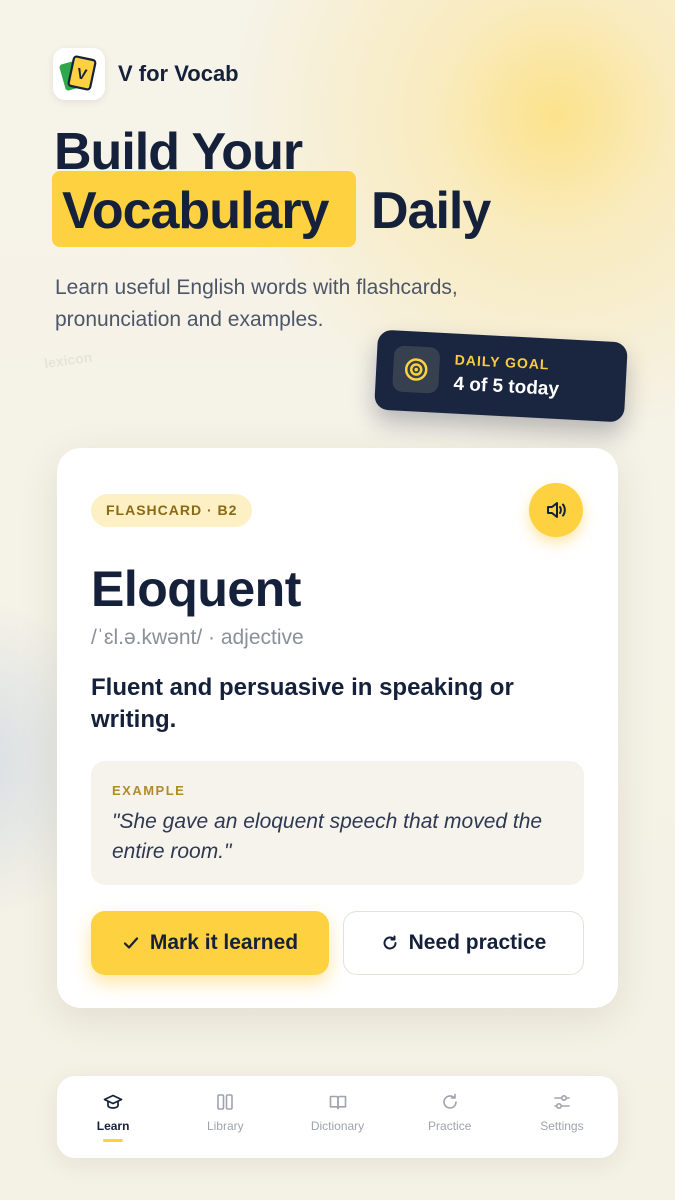  Describe the element at coordinates (506, 387) in the screenshot. I see `daily-goal-value: 4 of 5 today` at that location.